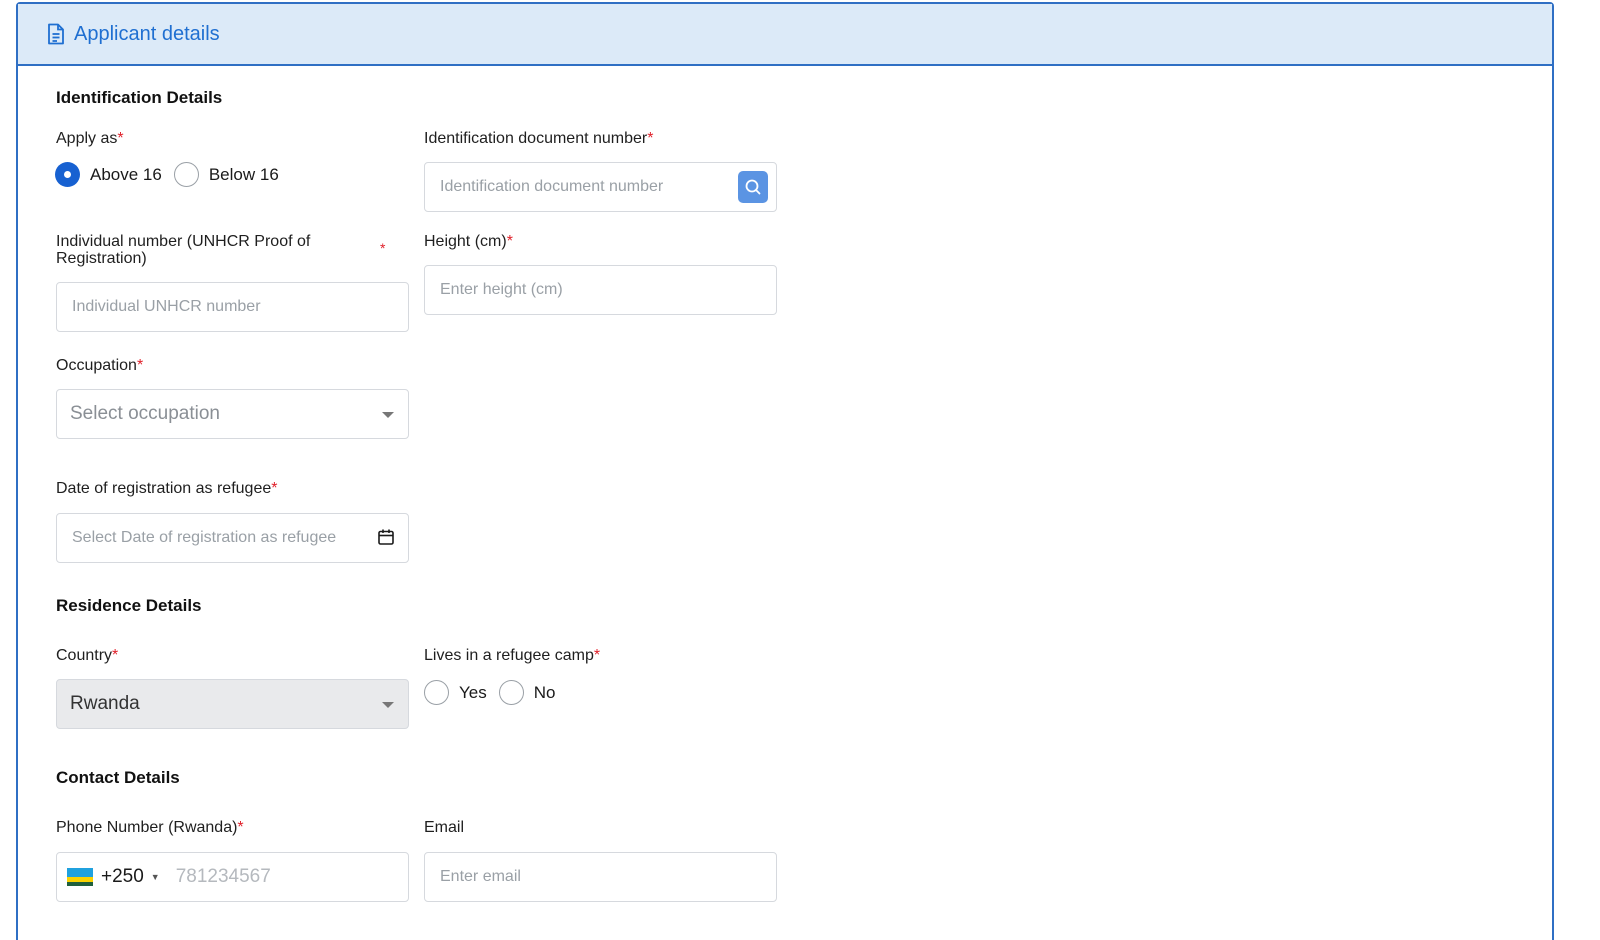 The image size is (1600, 940). I want to click on height-label-text: Height (cm), so click(465, 241).